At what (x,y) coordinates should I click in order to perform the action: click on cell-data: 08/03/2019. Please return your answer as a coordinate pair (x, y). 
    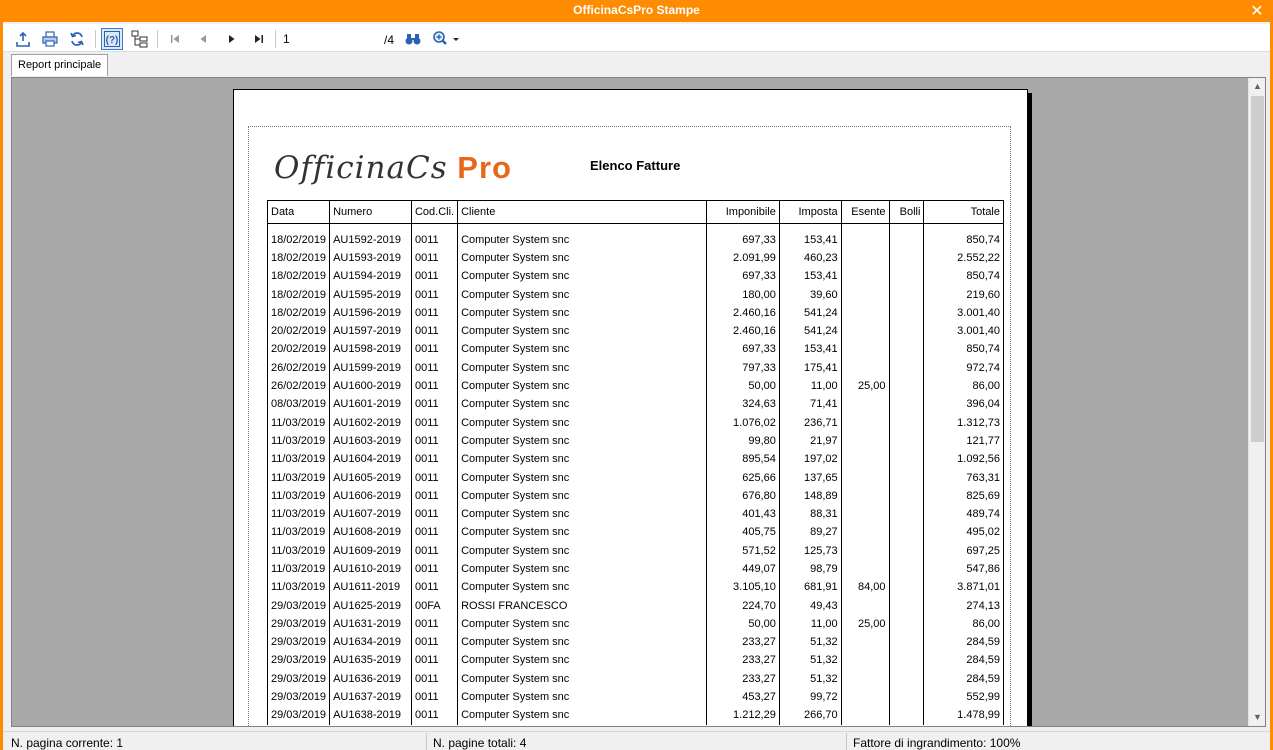
    Looking at the image, I should click on (298, 404).